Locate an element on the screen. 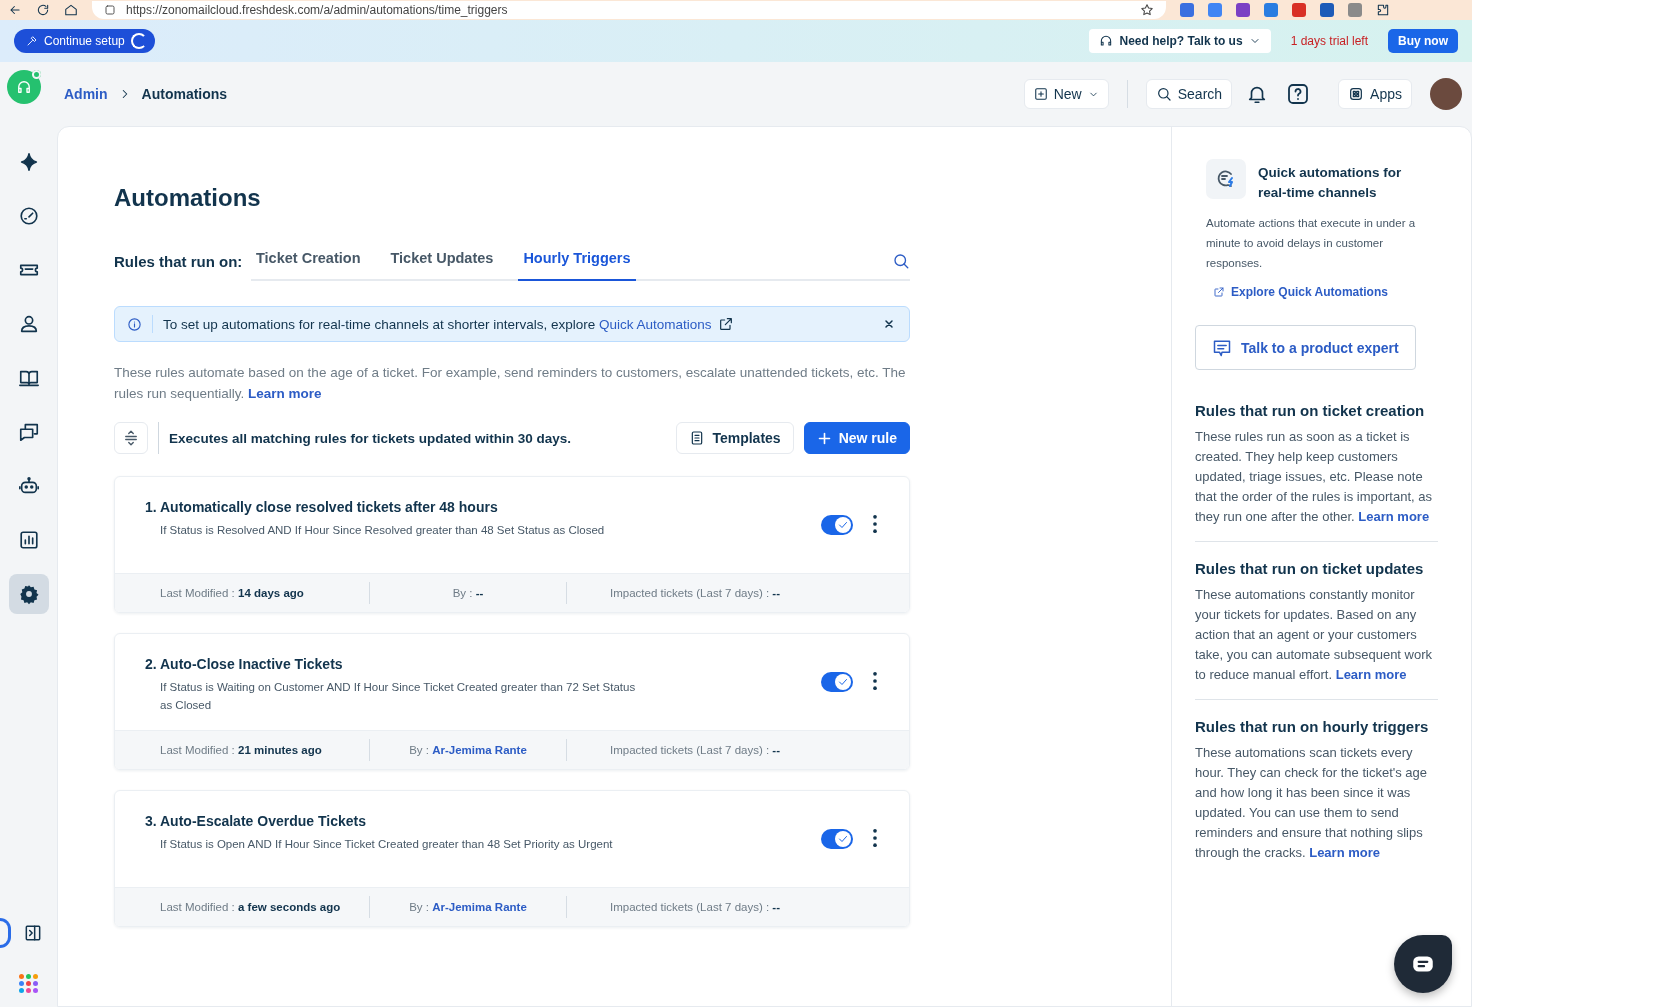 This screenshot has height=1007, width=1671. tab: Hourly Triggers is located at coordinates (577, 265).